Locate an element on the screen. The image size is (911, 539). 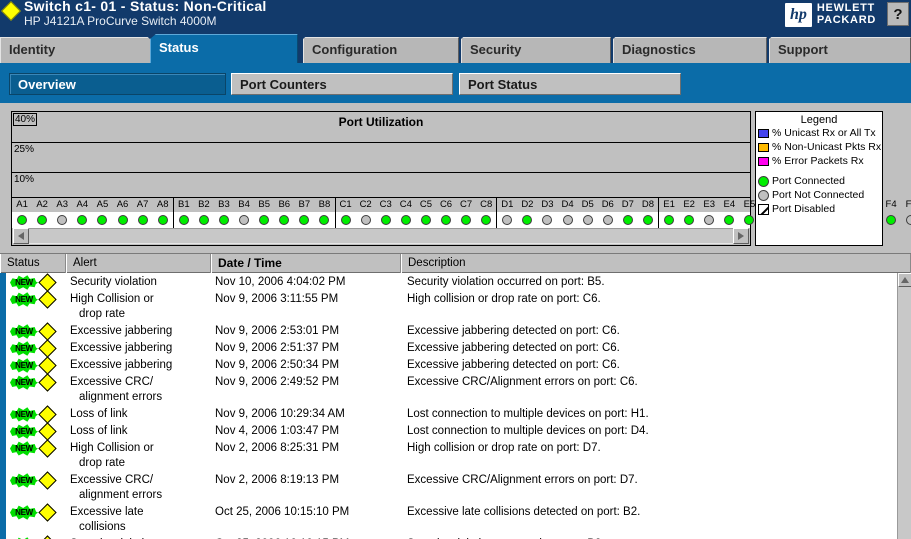
chart-scroll-track is located at coordinates (381, 236).